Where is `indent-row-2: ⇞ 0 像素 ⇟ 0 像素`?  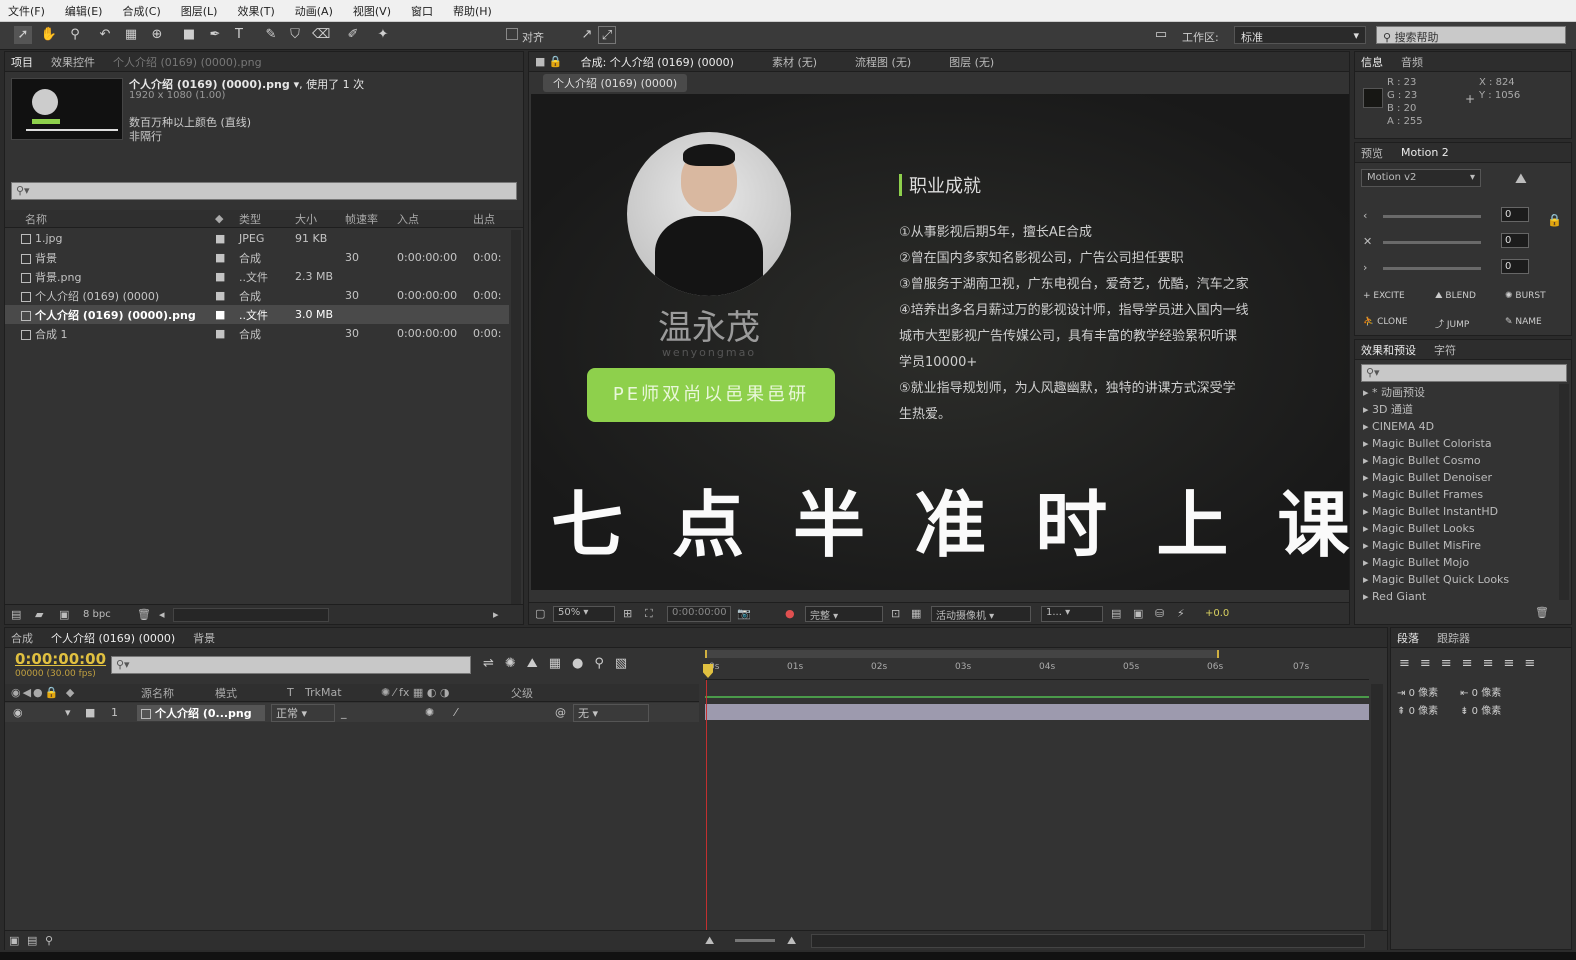 indent-row-2: ⇞ 0 像素 ⇟ 0 像素 is located at coordinates (1449, 709).